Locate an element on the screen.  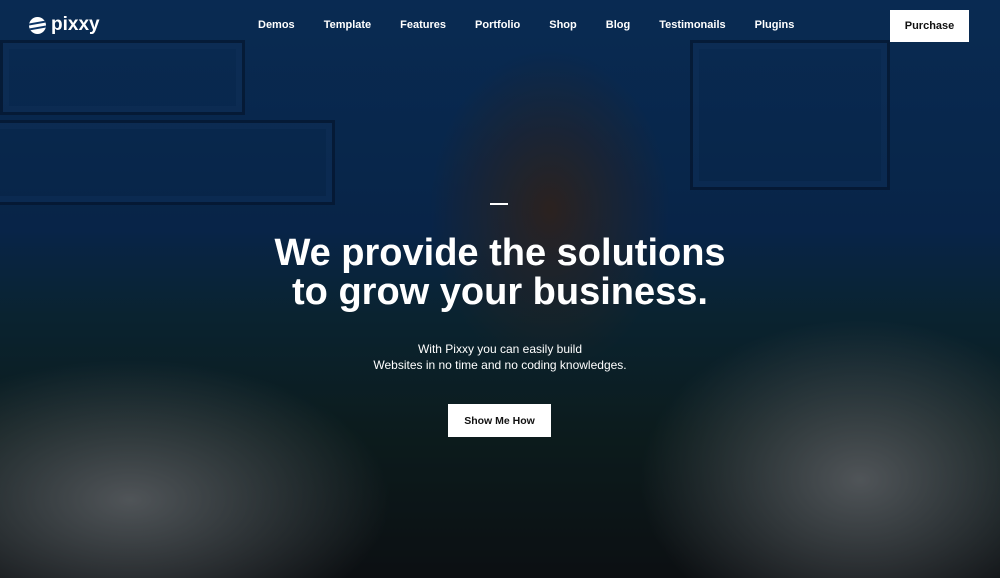
hero-title-line: to grow your business. is located at coordinates (500, 292).